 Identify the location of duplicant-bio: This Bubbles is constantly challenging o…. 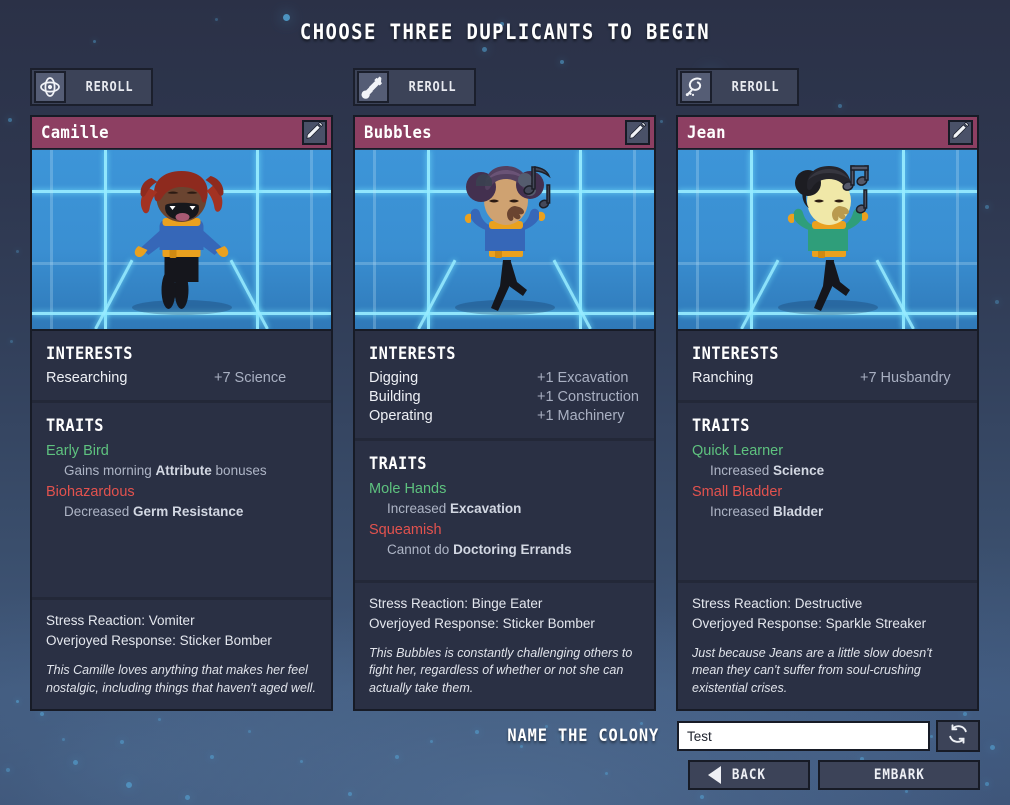
(501, 670).